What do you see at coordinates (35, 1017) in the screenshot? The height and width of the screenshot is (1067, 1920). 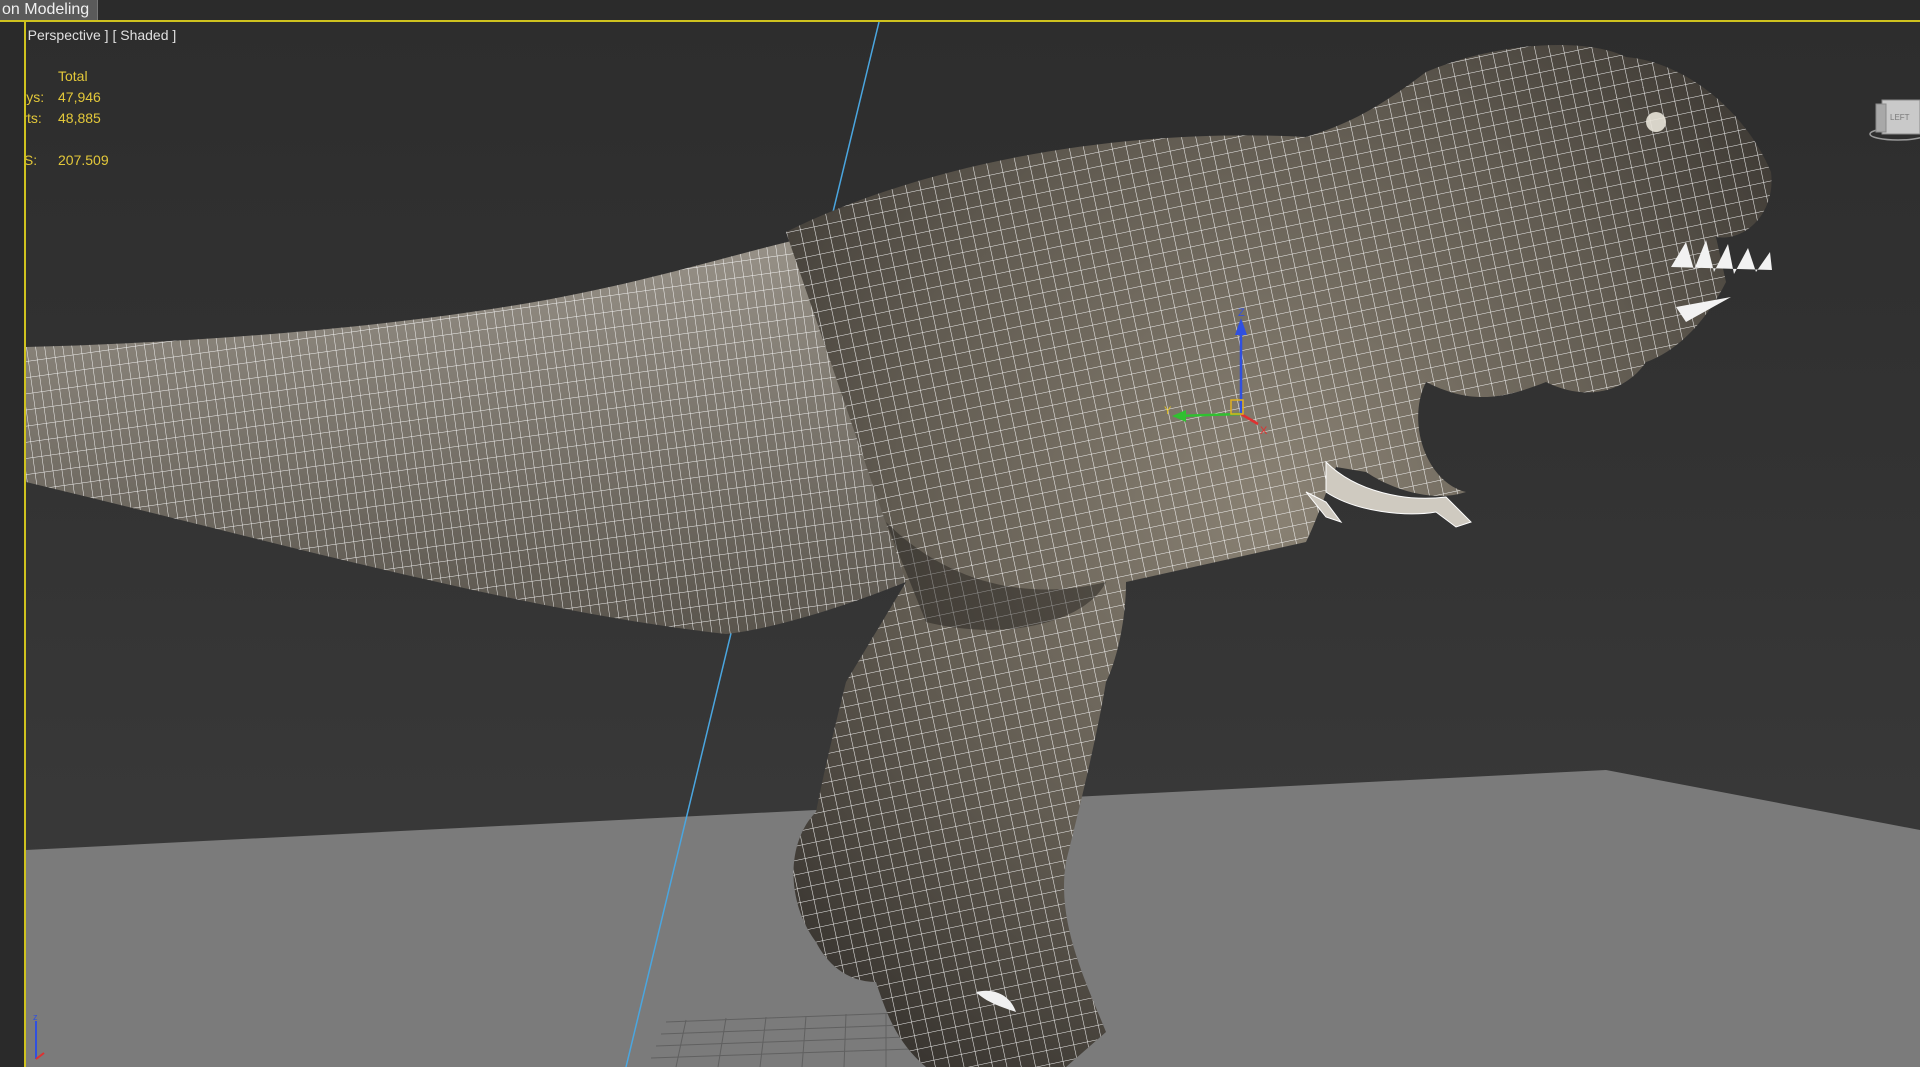 I see `svg-text: z` at bounding box center [35, 1017].